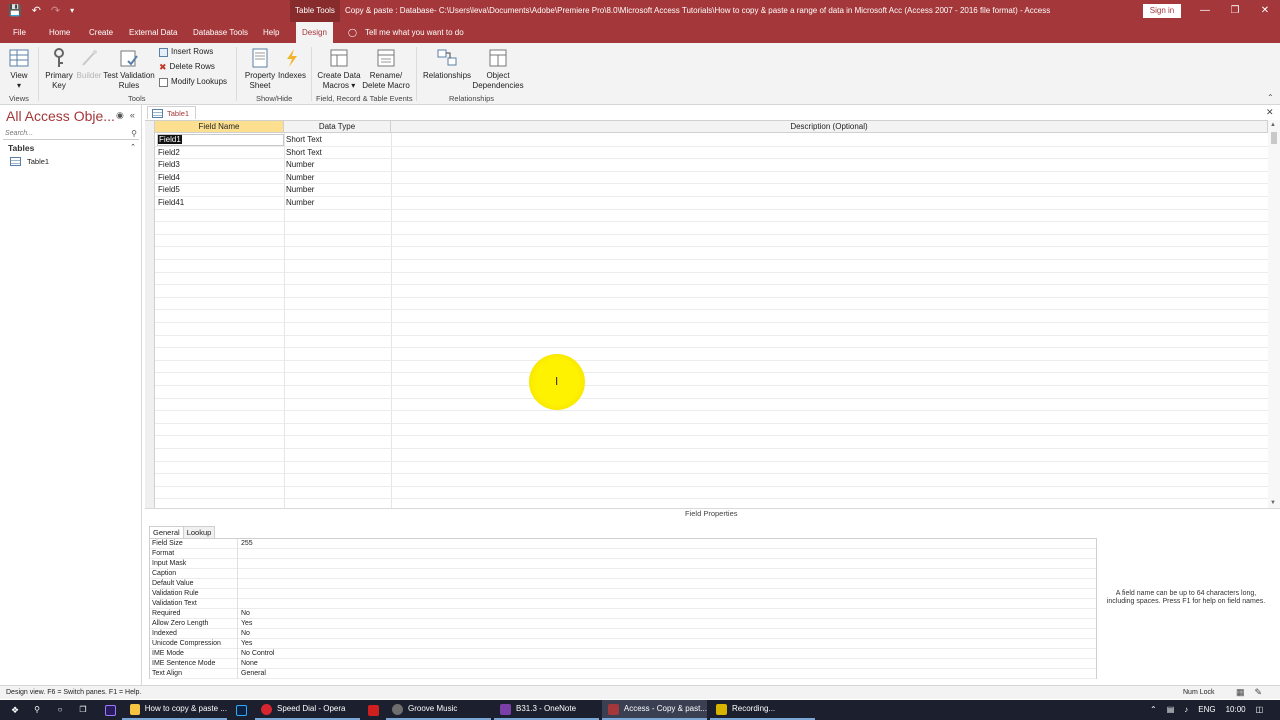  What do you see at coordinates (386, 69) in the screenshot?
I see `rename-delete-macro-button: Rename/Delete Macro` at bounding box center [386, 69].